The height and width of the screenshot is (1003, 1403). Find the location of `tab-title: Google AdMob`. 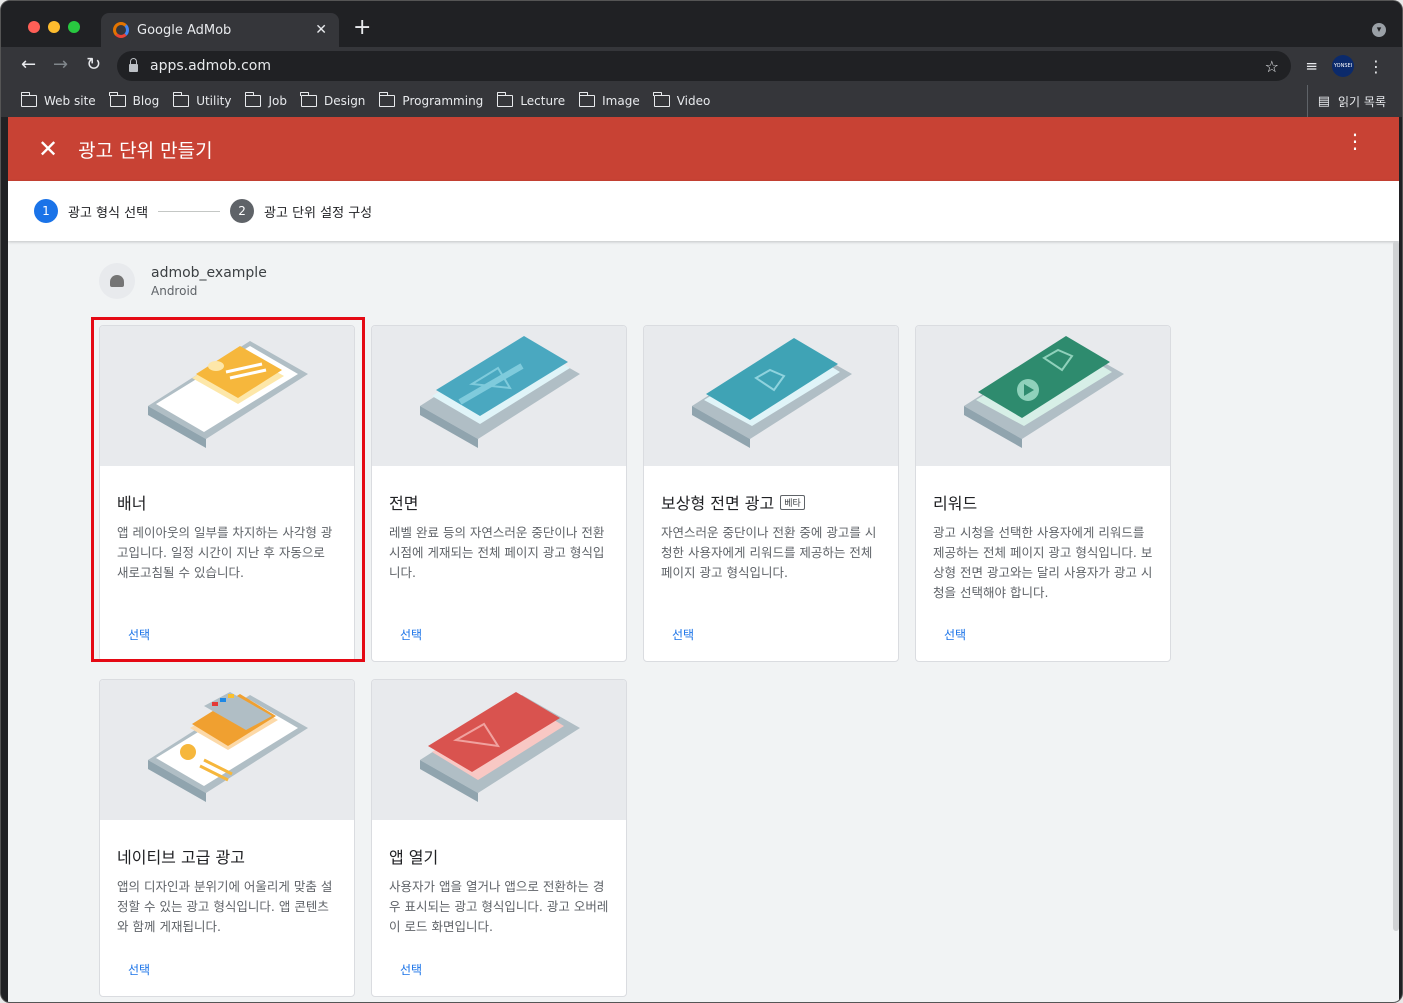

tab-title: Google AdMob is located at coordinates (184, 30).